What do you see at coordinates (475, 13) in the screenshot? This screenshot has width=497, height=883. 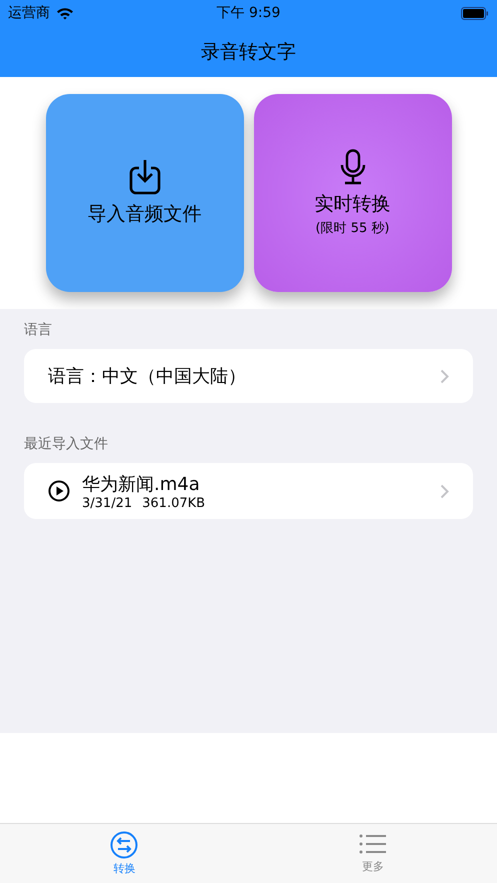 I see `battery-icon` at bounding box center [475, 13].